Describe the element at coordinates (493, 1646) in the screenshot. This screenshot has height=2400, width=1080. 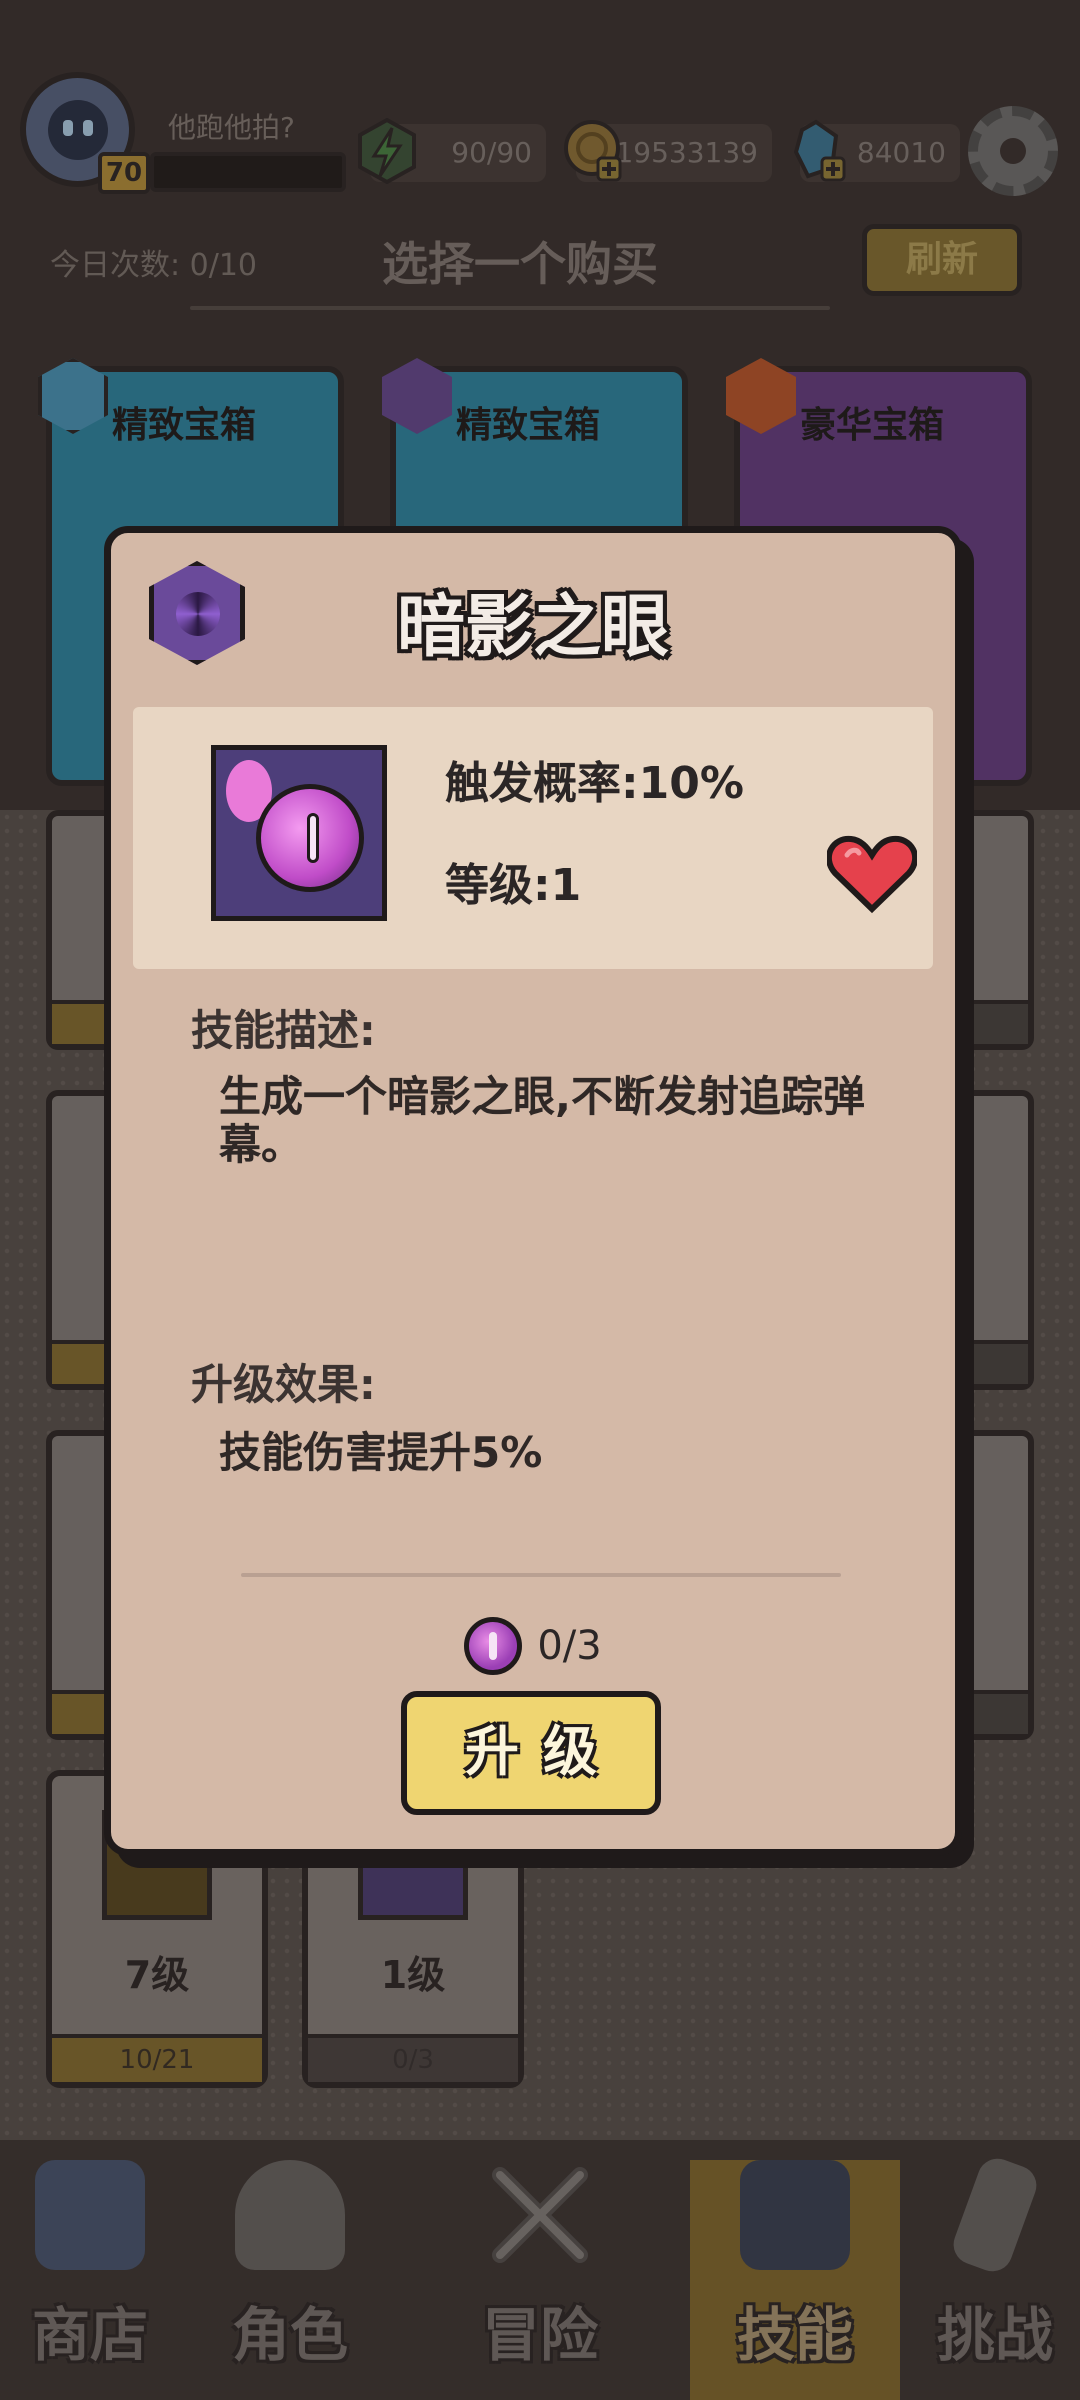
I see `shadow-eye-token-icon` at that location.